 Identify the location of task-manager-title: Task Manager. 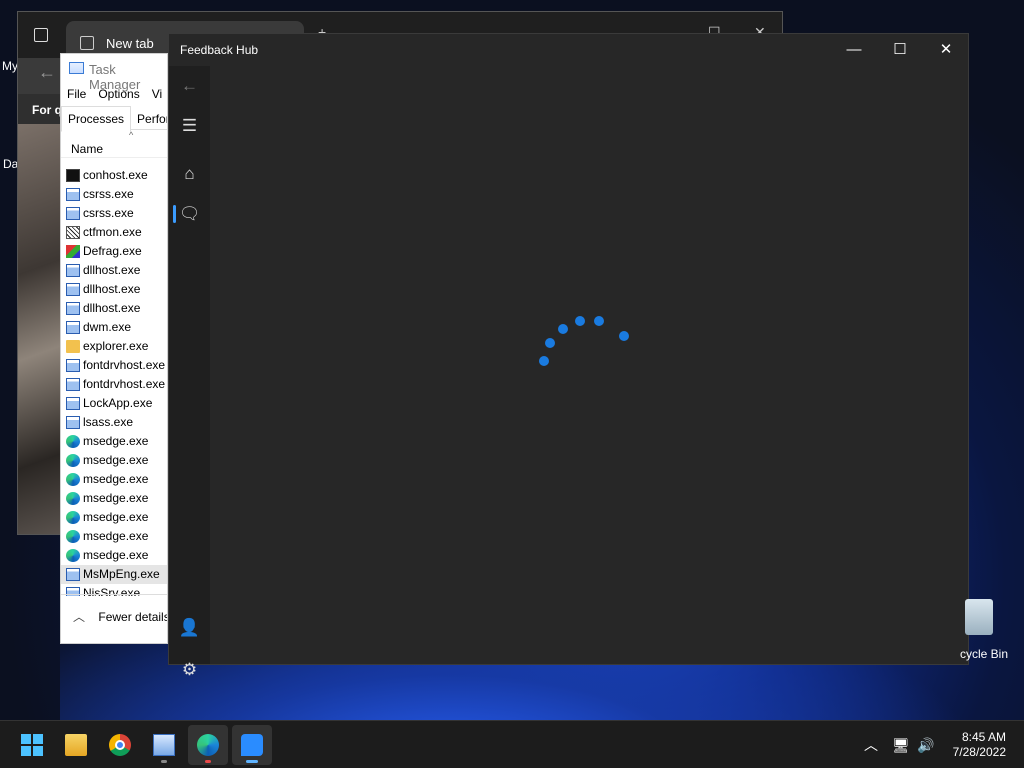
(115, 77).